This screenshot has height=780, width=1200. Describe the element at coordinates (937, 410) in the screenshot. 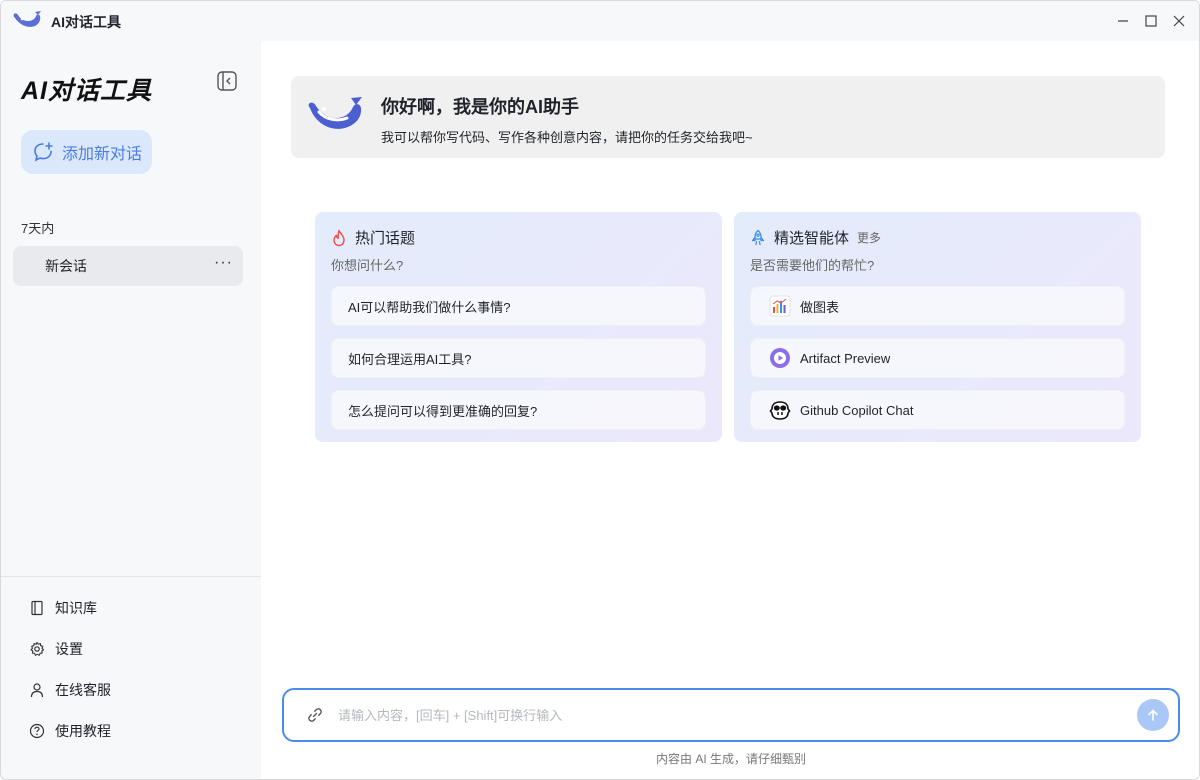

I see `agent-item-github-copilot: Github Copilot Chat` at that location.